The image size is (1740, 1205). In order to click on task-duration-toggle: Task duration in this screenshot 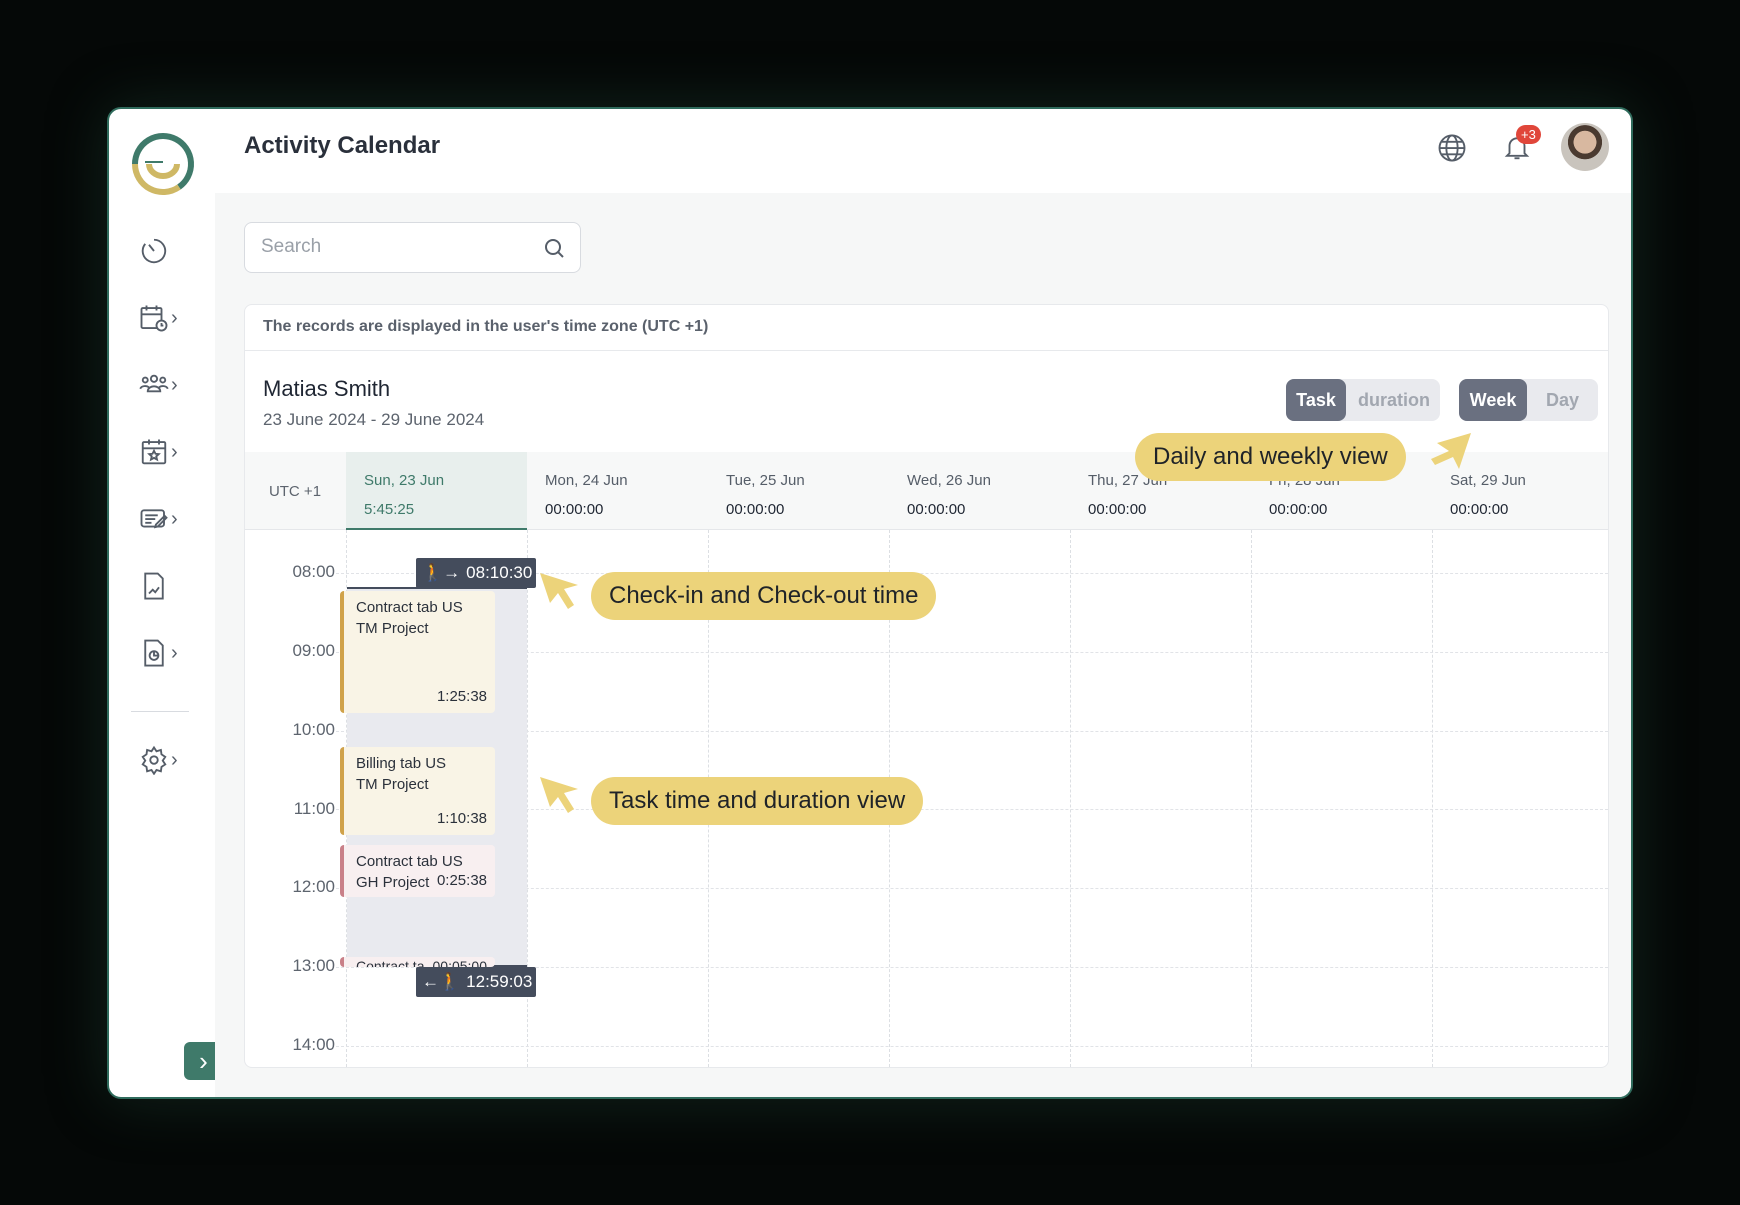, I will do `click(1363, 400)`.